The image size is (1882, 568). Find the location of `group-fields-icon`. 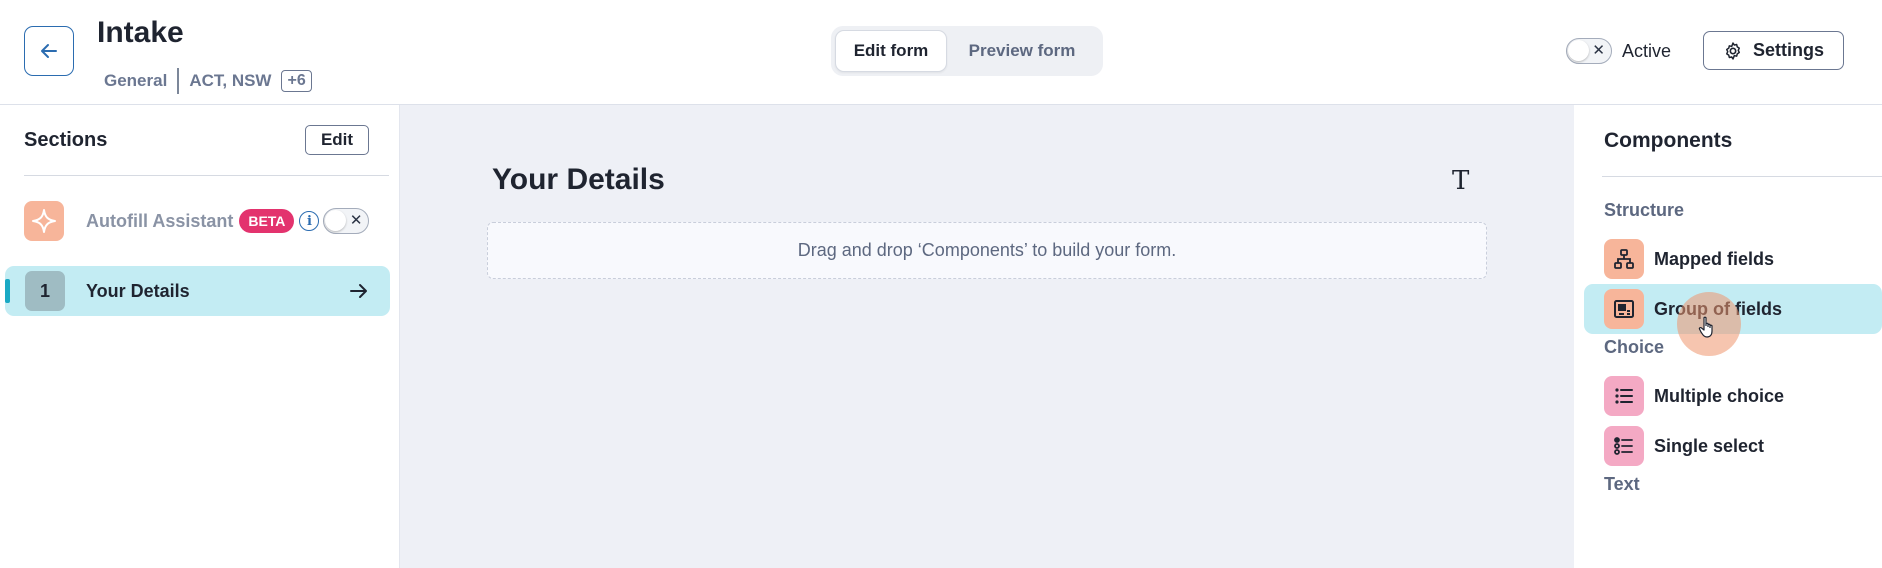

group-fields-icon is located at coordinates (1624, 309).